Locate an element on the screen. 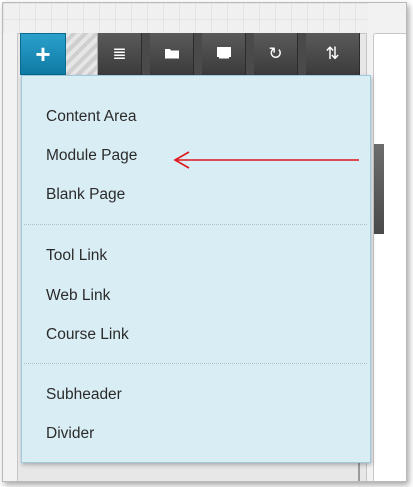 Image resolution: width=413 pixels, height=487 pixels. plus-icon: + is located at coordinates (43, 53).